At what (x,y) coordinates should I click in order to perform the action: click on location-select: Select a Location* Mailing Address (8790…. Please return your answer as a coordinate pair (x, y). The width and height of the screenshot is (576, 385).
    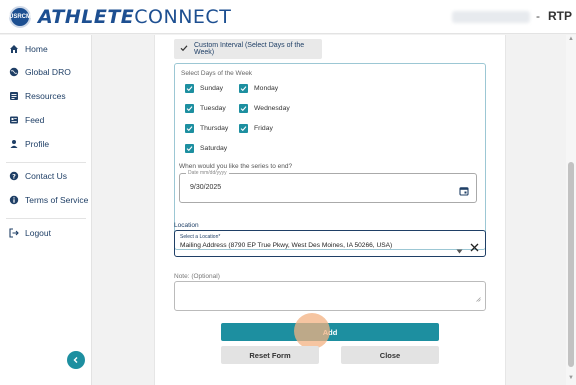
    Looking at the image, I should click on (330, 243).